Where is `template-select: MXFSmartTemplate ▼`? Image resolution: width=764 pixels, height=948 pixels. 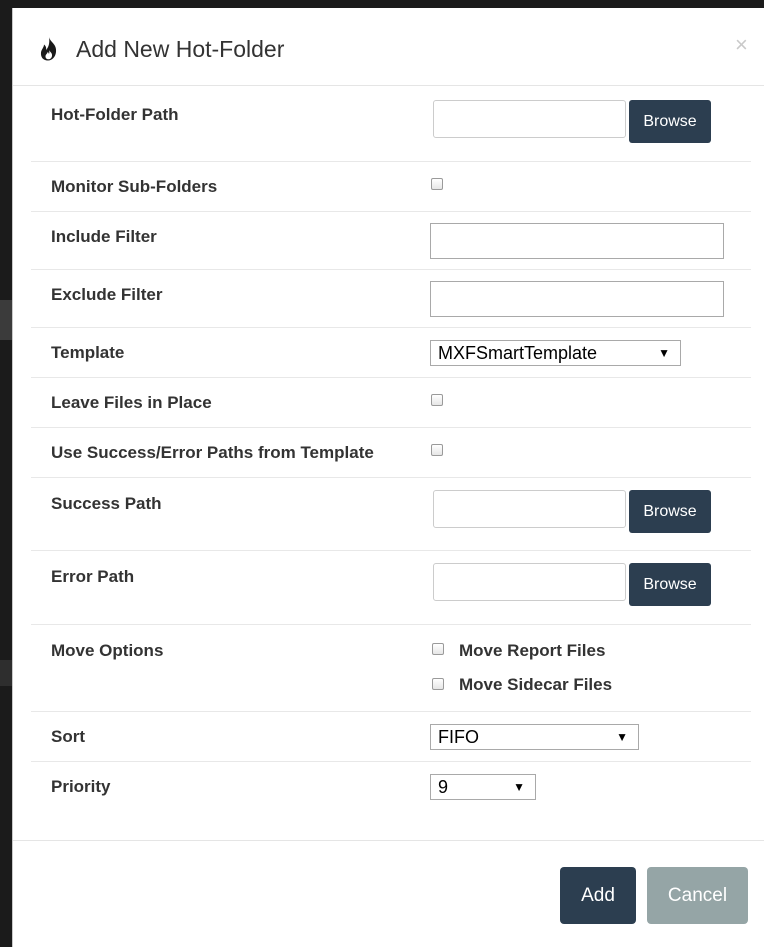 template-select: MXFSmartTemplate ▼ is located at coordinates (555, 353).